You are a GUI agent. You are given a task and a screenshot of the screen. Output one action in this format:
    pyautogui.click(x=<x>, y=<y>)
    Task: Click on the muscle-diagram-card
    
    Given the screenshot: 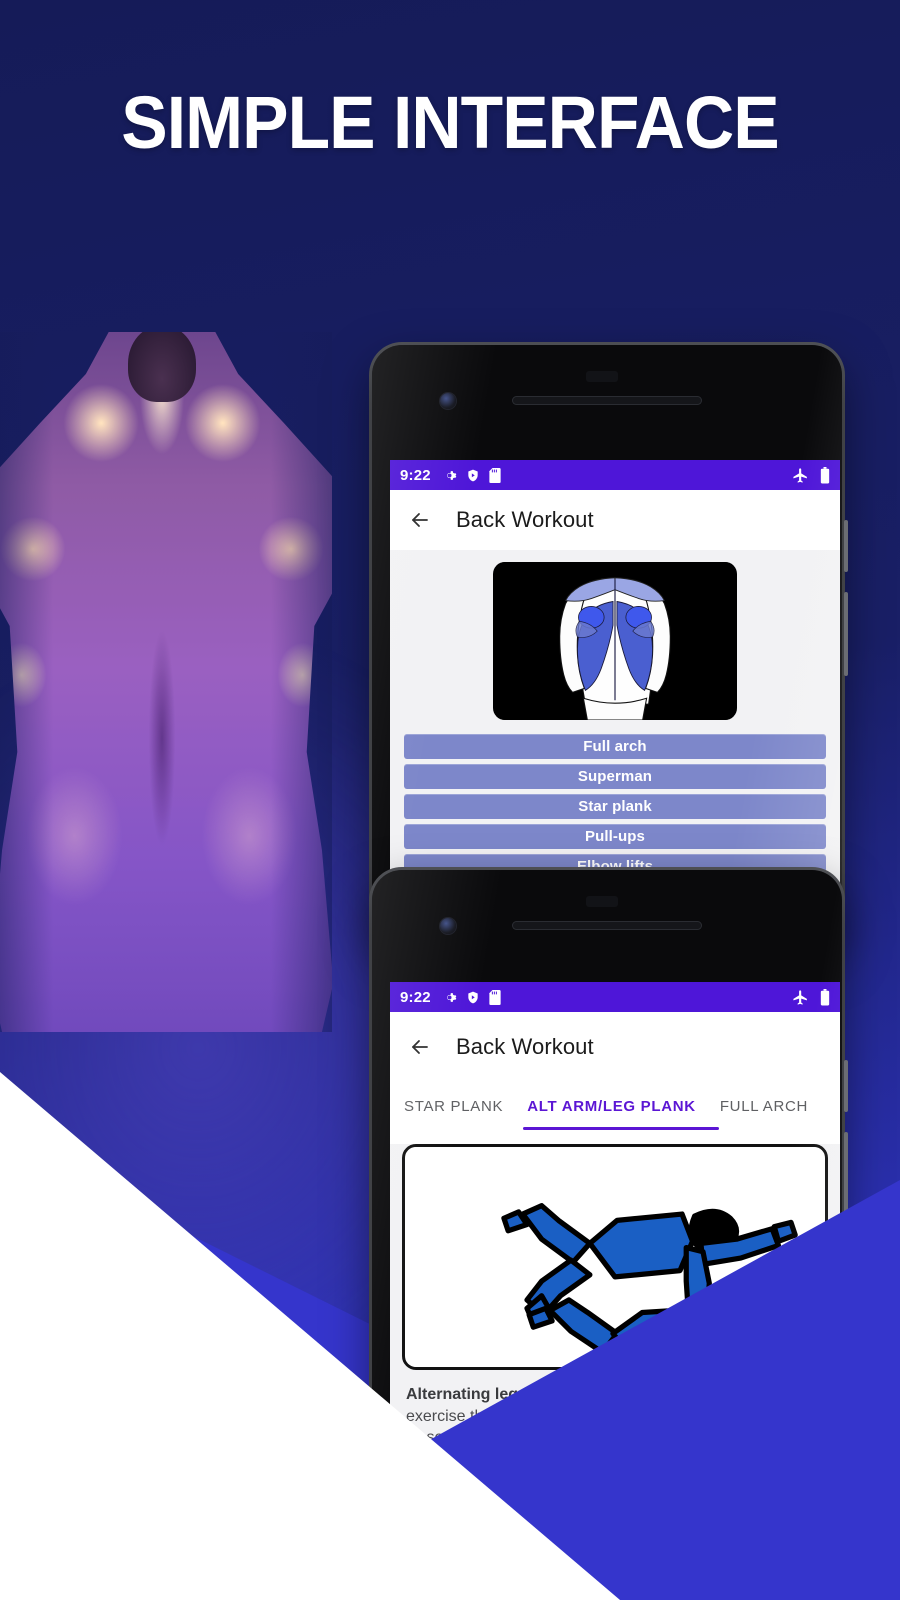 What is the action you would take?
    pyautogui.click(x=615, y=641)
    